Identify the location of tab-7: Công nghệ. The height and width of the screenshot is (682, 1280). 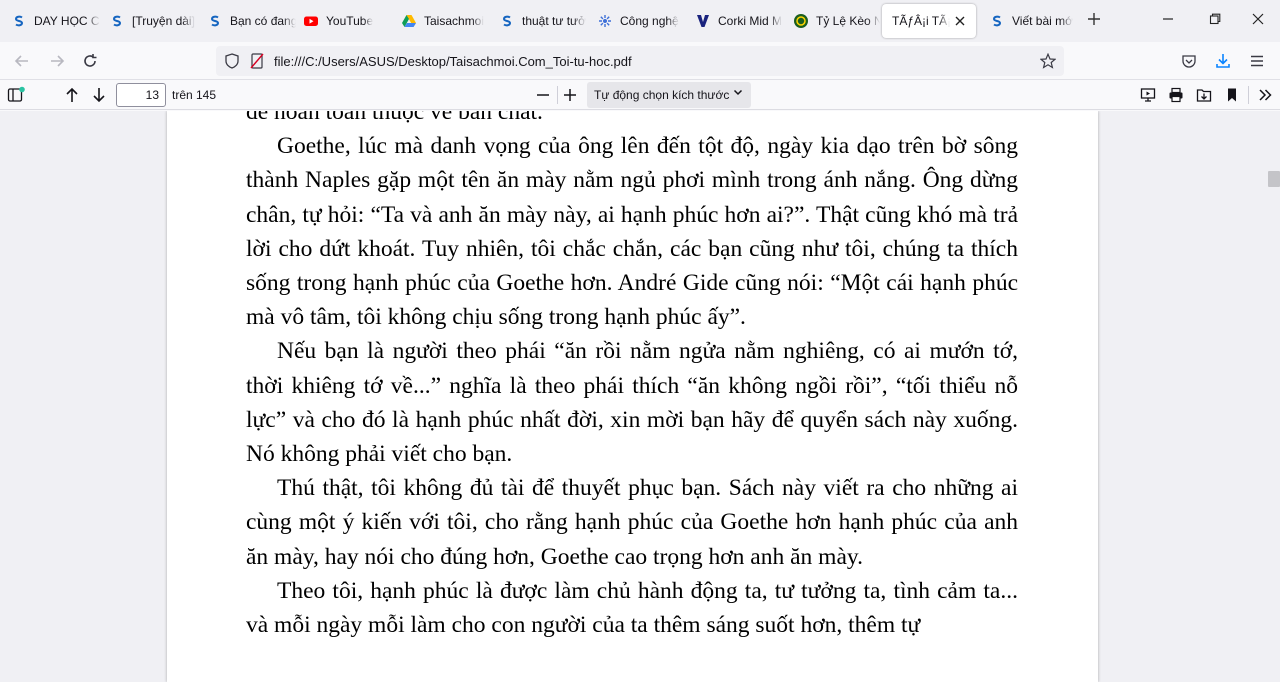
(637, 21).